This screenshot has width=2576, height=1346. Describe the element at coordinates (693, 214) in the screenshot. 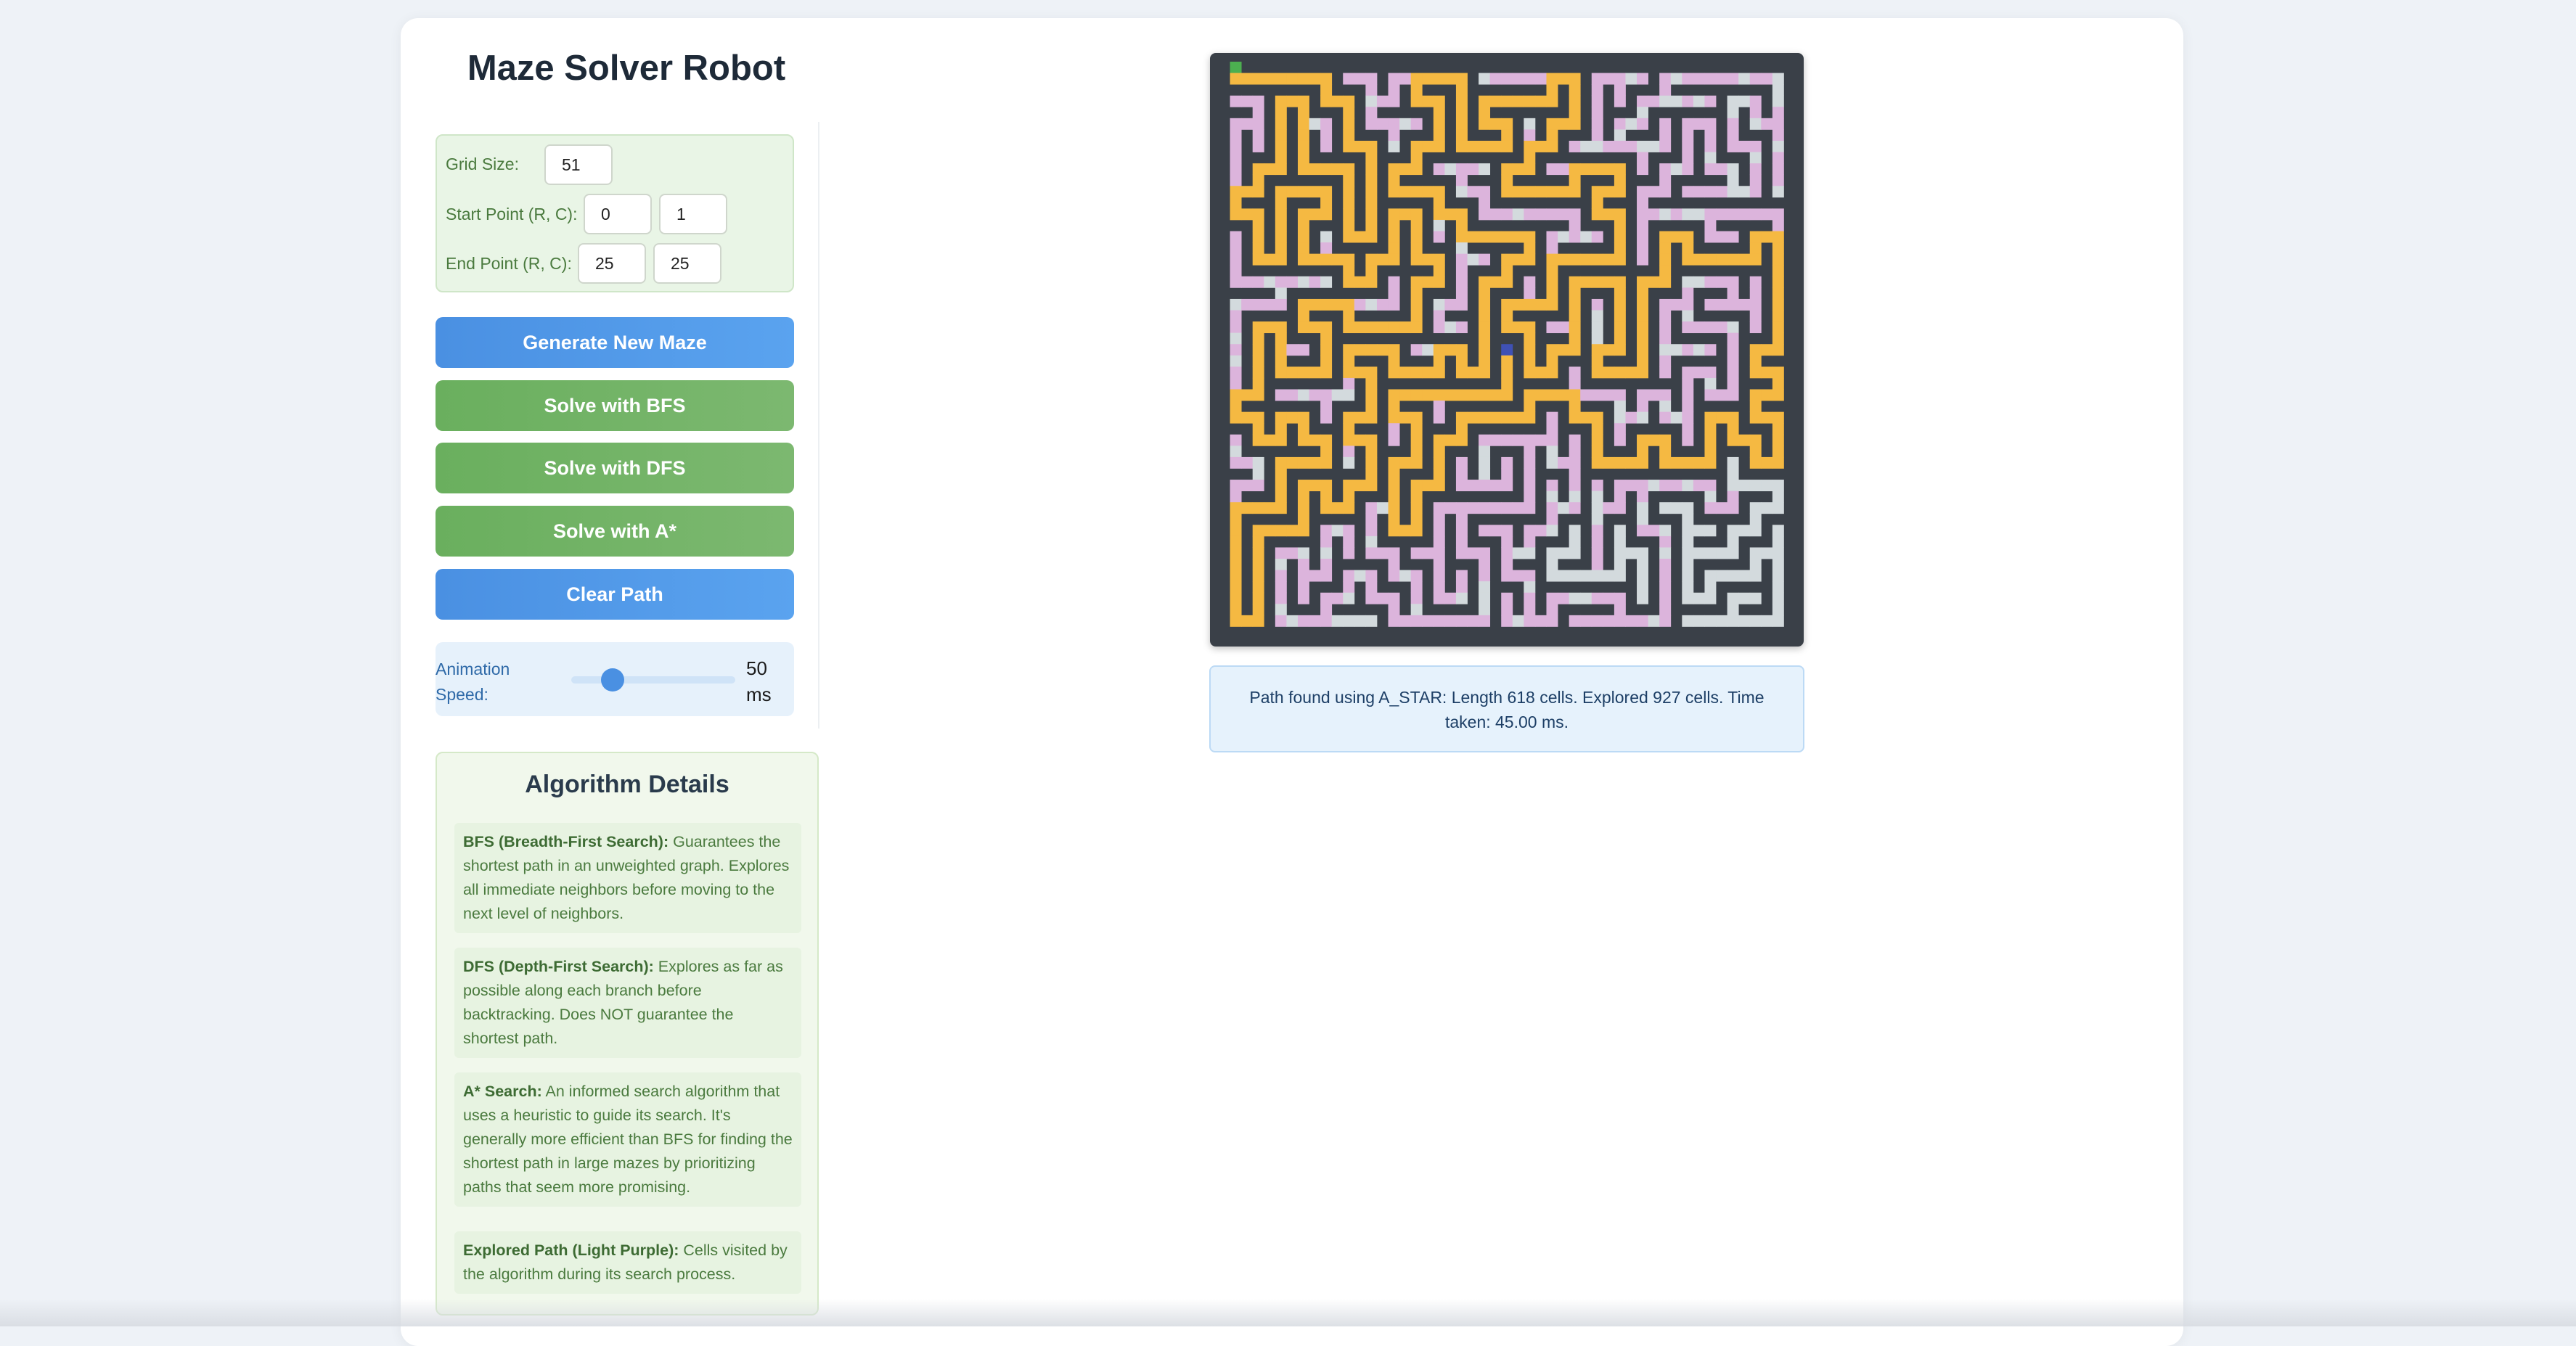

I see `start-col-input` at that location.